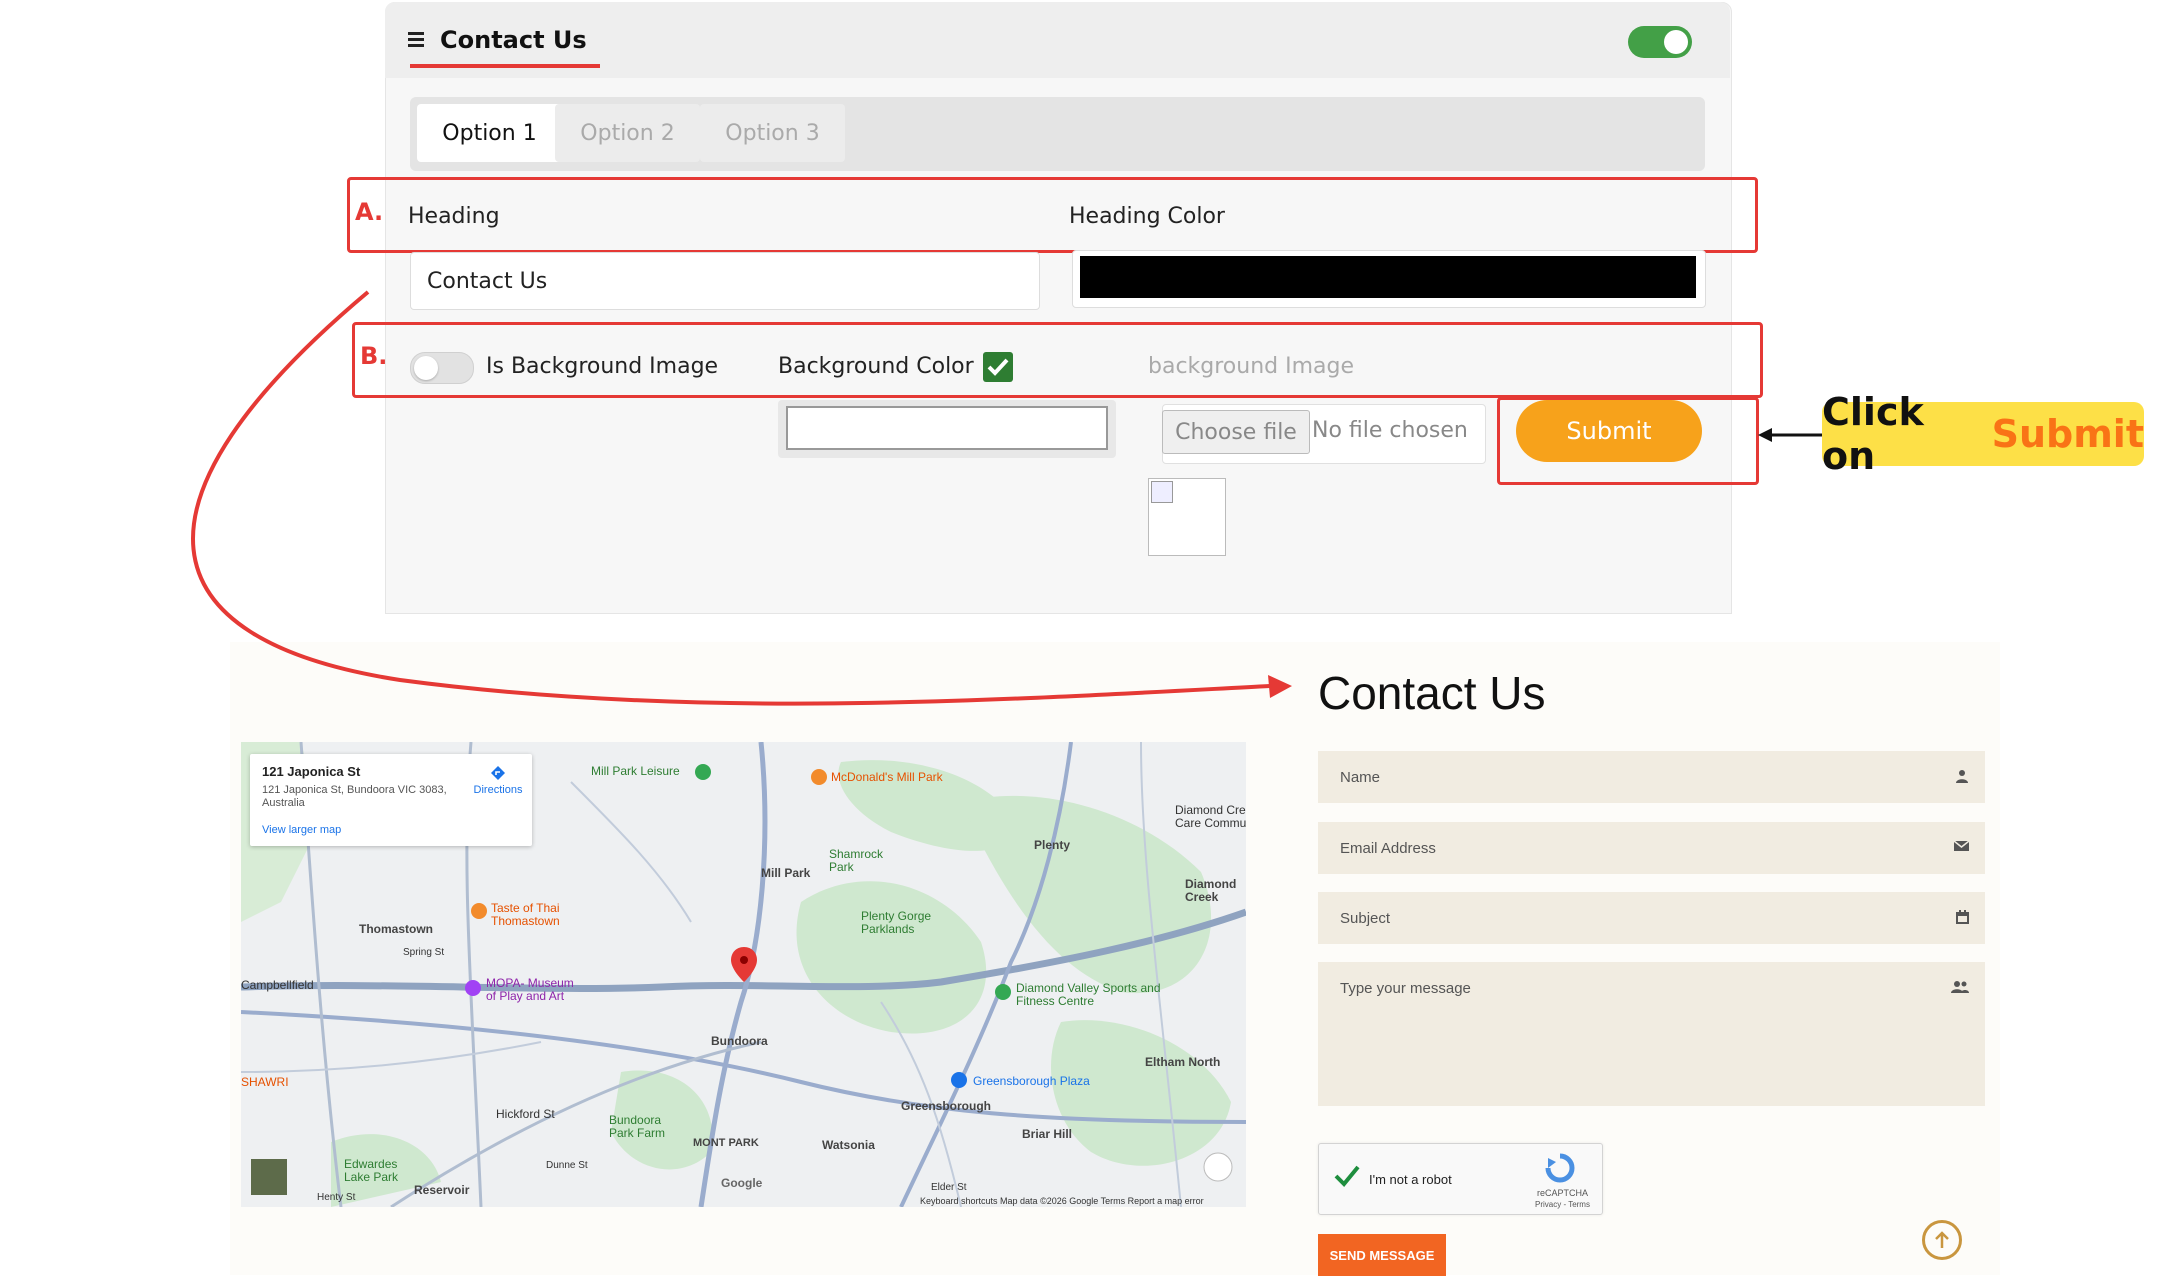  What do you see at coordinates (1962, 917) in the screenshot?
I see `calendar-icon` at bounding box center [1962, 917].